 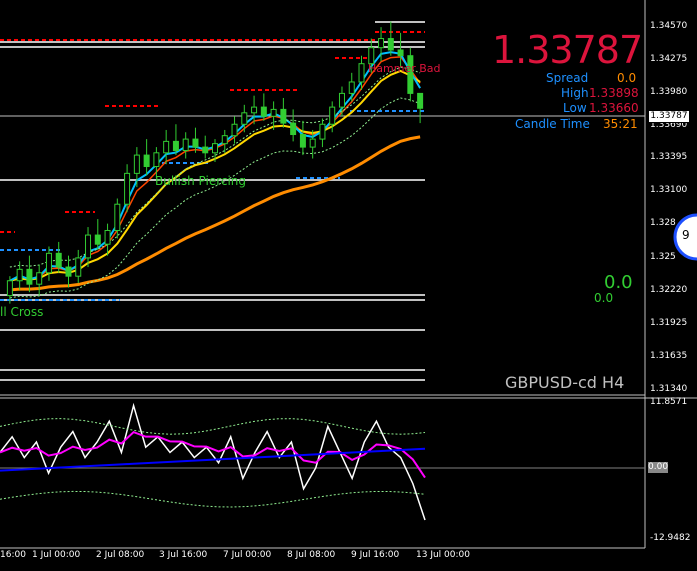 What do you see at coordinates (183, 555) in the screenshot?
I see `time-axis-label: 3 Jul 16:00` at bounding box center [183, 555].